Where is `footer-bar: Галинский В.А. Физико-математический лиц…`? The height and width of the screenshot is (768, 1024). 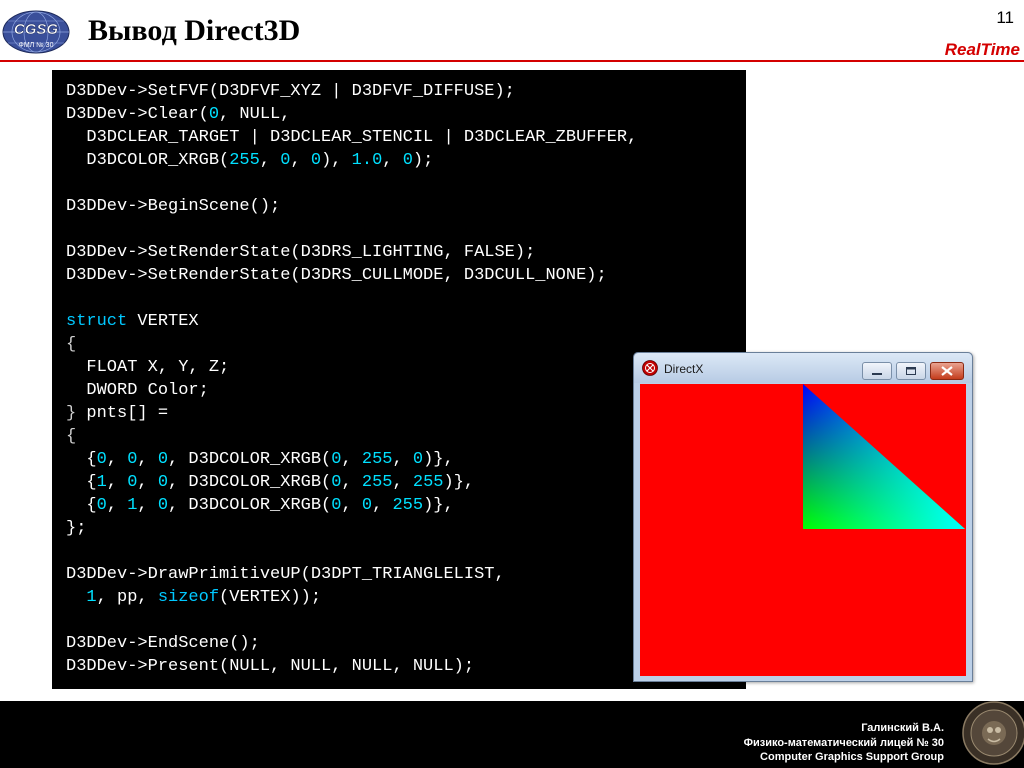
footer-bar: Галинский В.А. Физико-математический лиц… is located at coordinates (512, 734).